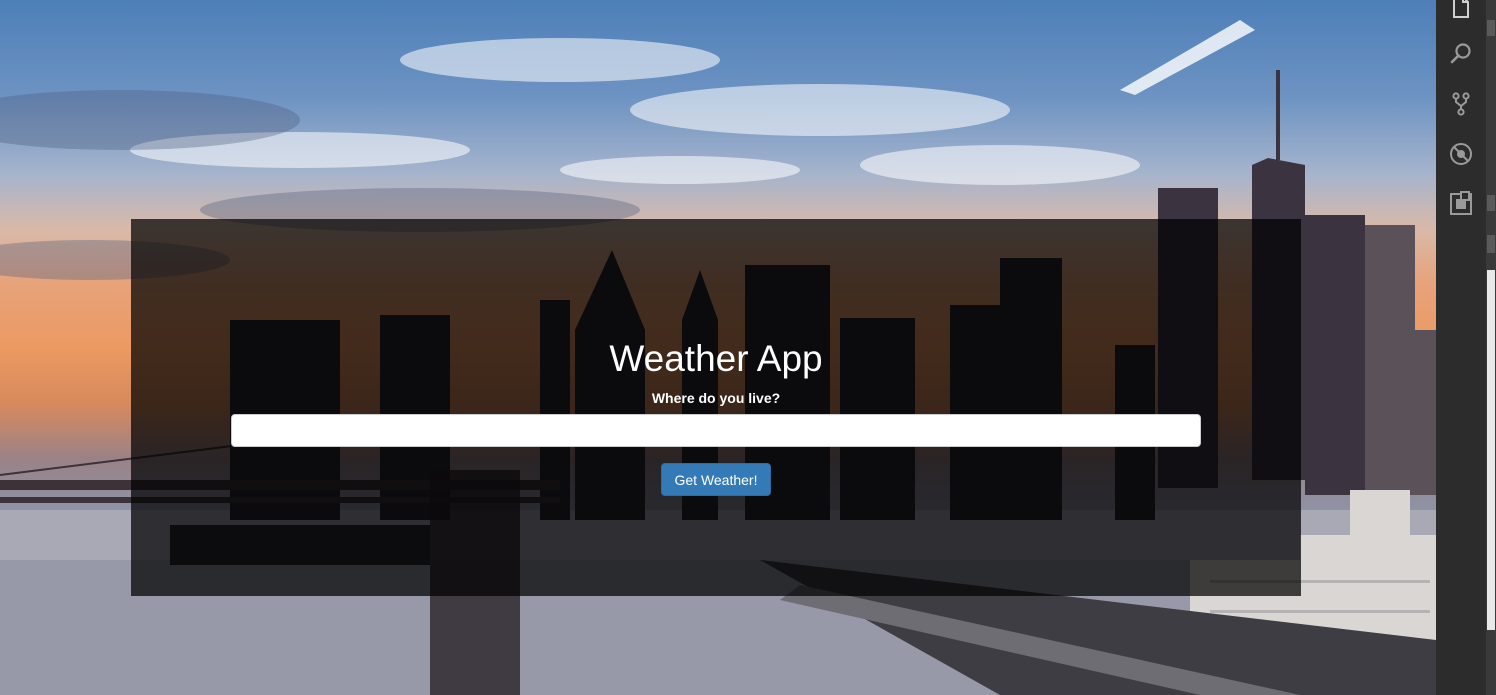 The height and width of the screenshot is (695, 1496). What do you see at coordinates (1461, 10) in the screenshot?
I see `files-icon` at bounding box center [1461, 10].